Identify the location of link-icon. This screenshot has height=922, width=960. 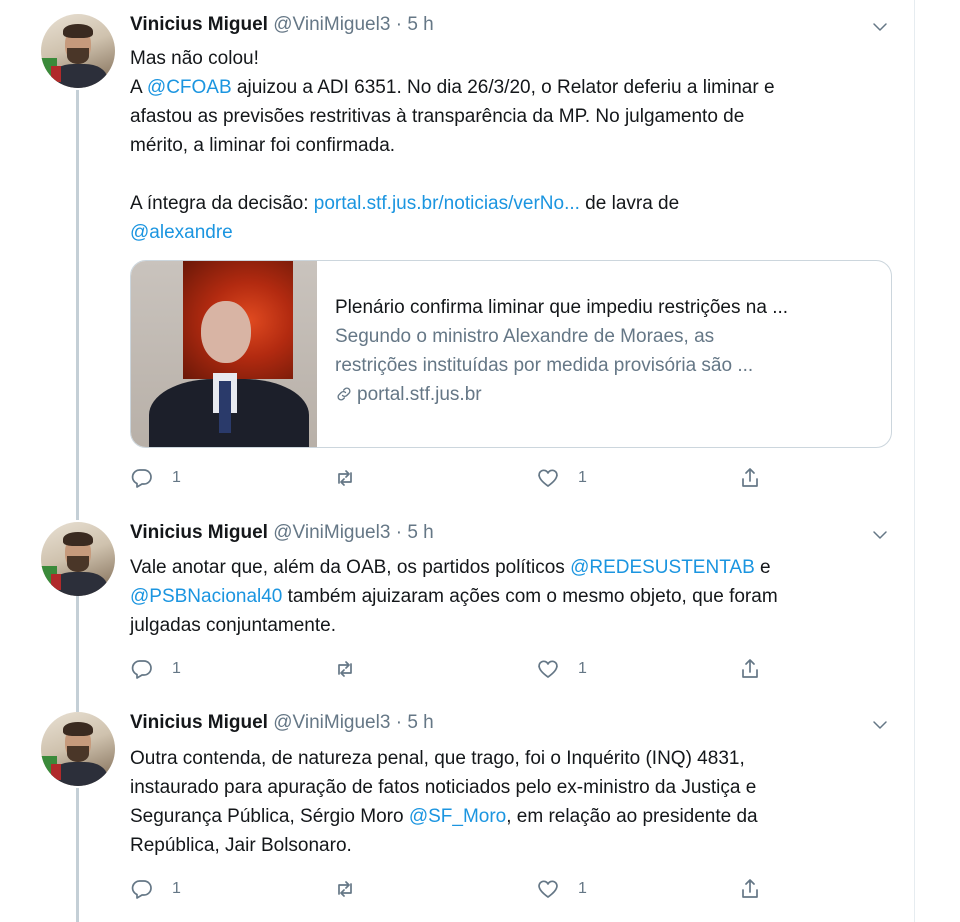
(344, 394).